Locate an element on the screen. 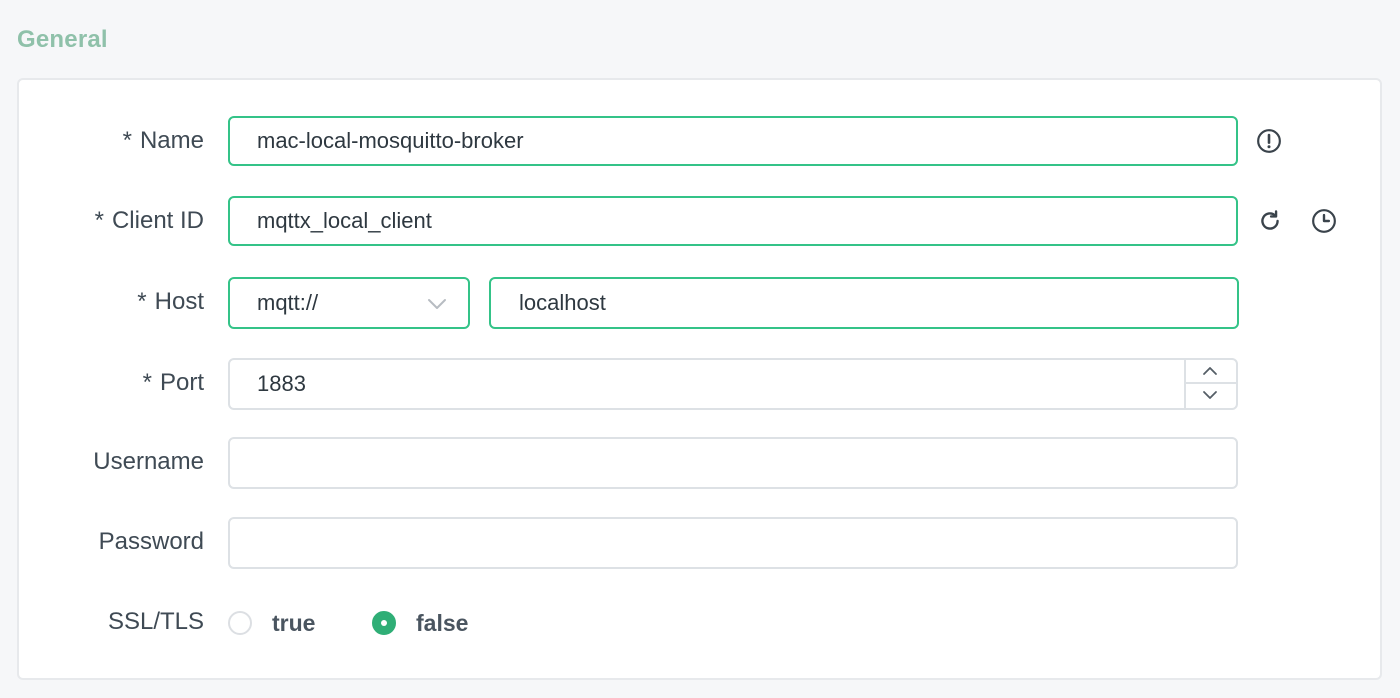  clock-icon is located at coordinates (1324, 221).